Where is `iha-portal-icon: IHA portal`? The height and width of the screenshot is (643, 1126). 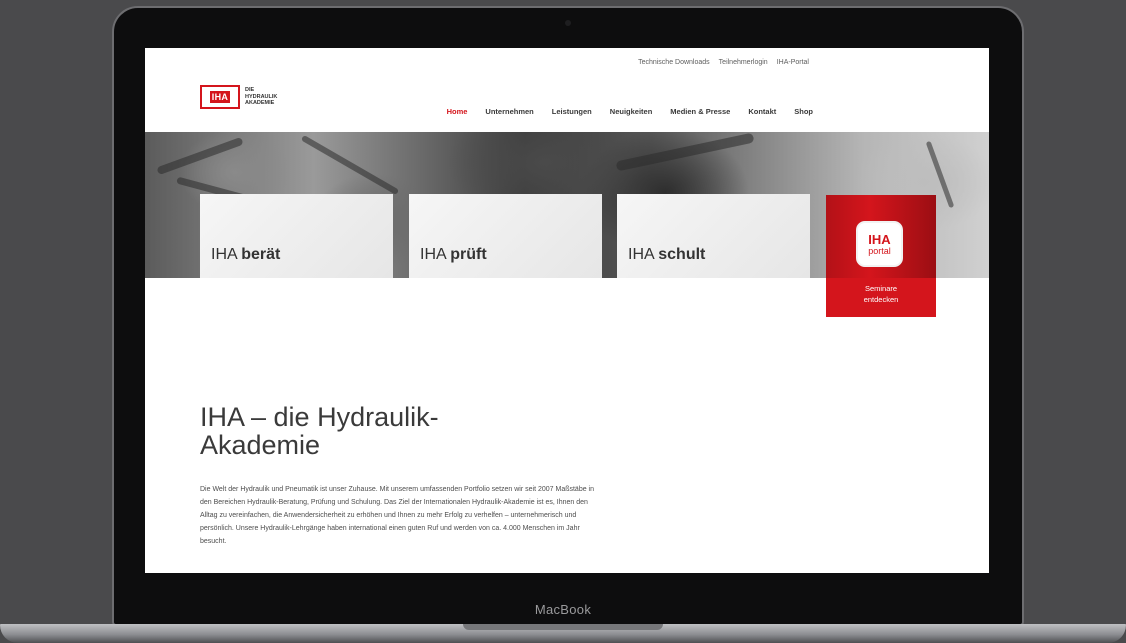 iha-portal-icon: IHA portal is located at coordinates (879, 244).